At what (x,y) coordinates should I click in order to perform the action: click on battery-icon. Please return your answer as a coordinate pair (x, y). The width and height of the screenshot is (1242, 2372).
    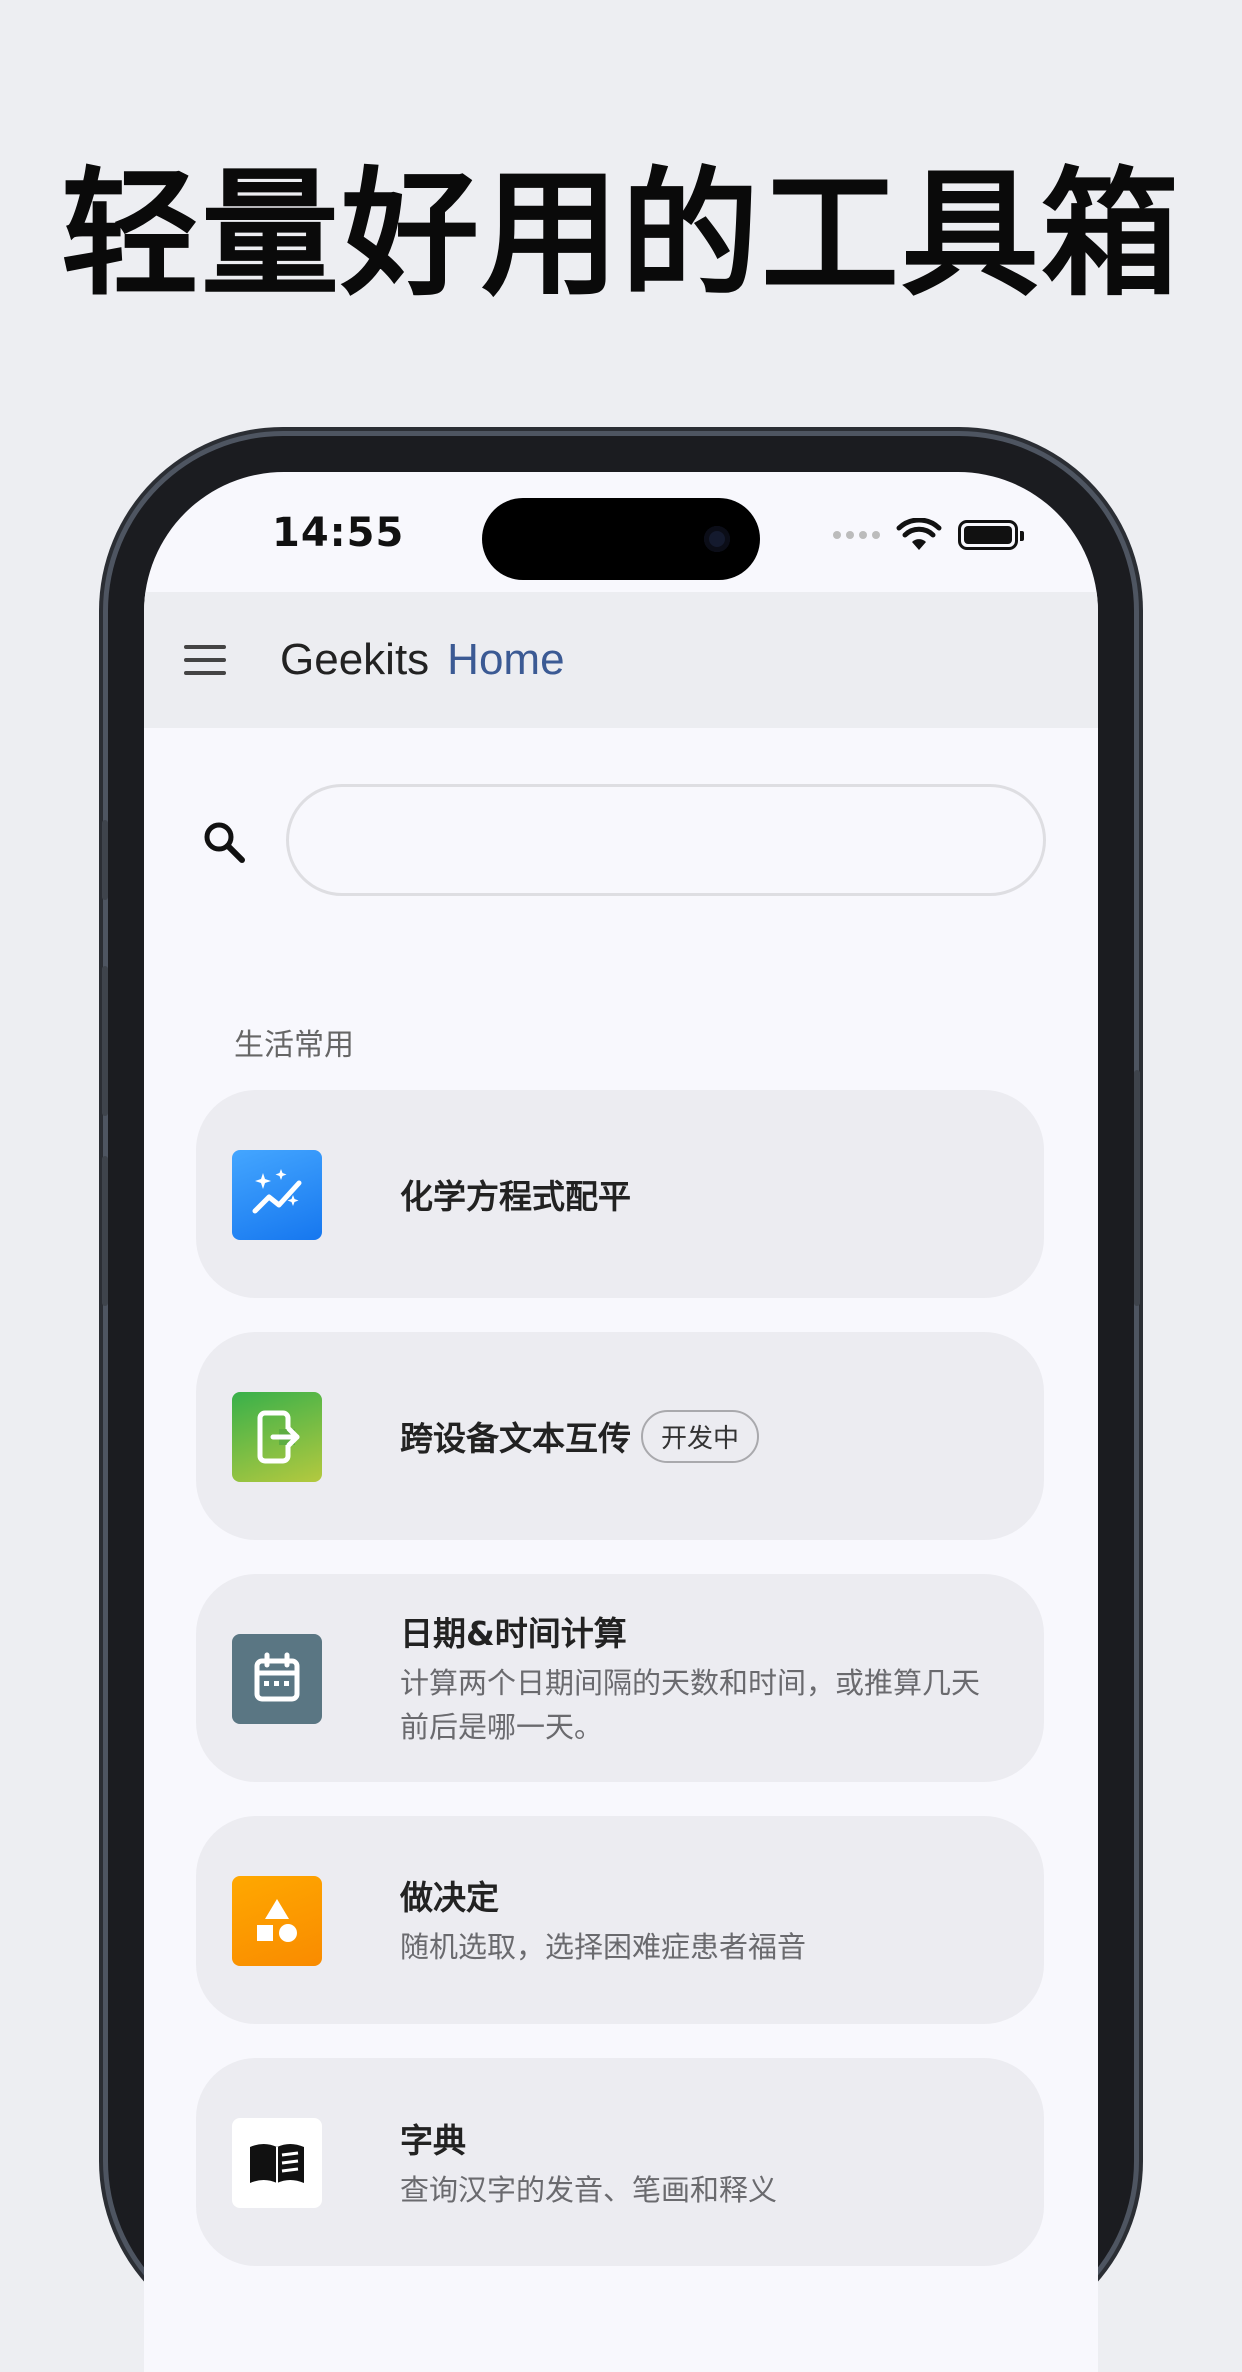
    Looking at the image, I should click on (991, 535).